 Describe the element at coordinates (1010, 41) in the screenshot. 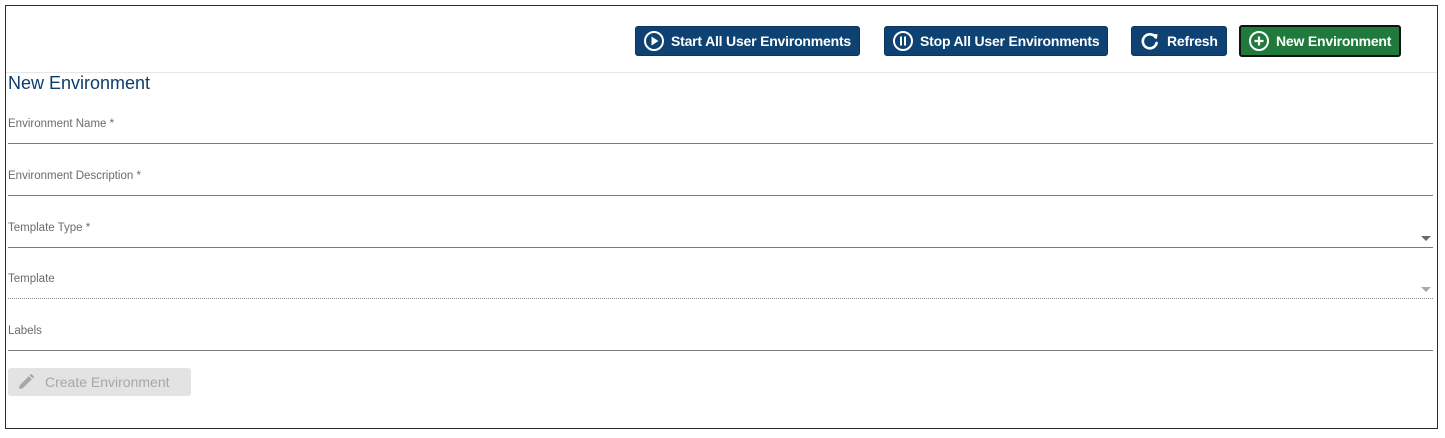

I see `stop-all-environments-label: Stop All User Environments` at that location.